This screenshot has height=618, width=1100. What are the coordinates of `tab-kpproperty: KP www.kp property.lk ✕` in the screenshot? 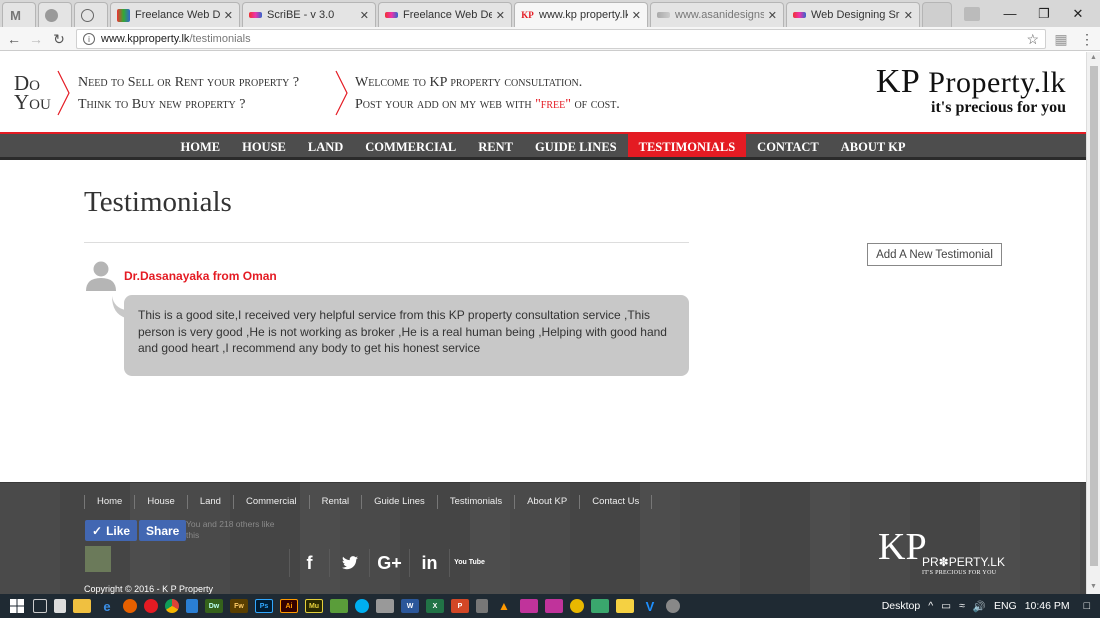 It's located at (581, 14).